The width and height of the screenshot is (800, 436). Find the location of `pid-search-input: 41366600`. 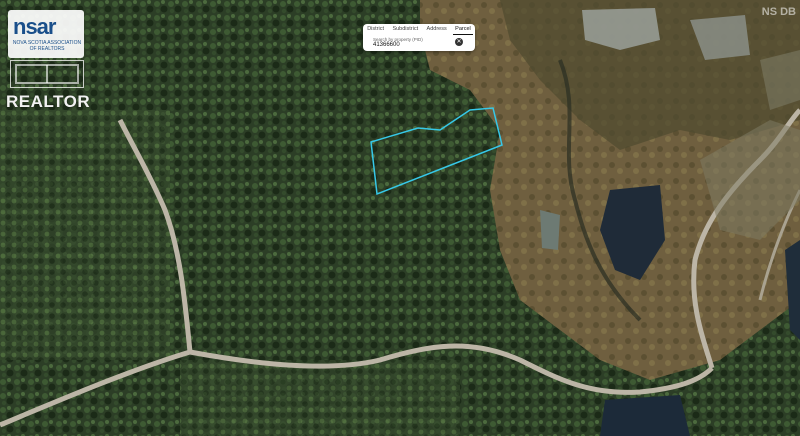

pid-search-input: 41366600 is located at coordinates (386, 45).